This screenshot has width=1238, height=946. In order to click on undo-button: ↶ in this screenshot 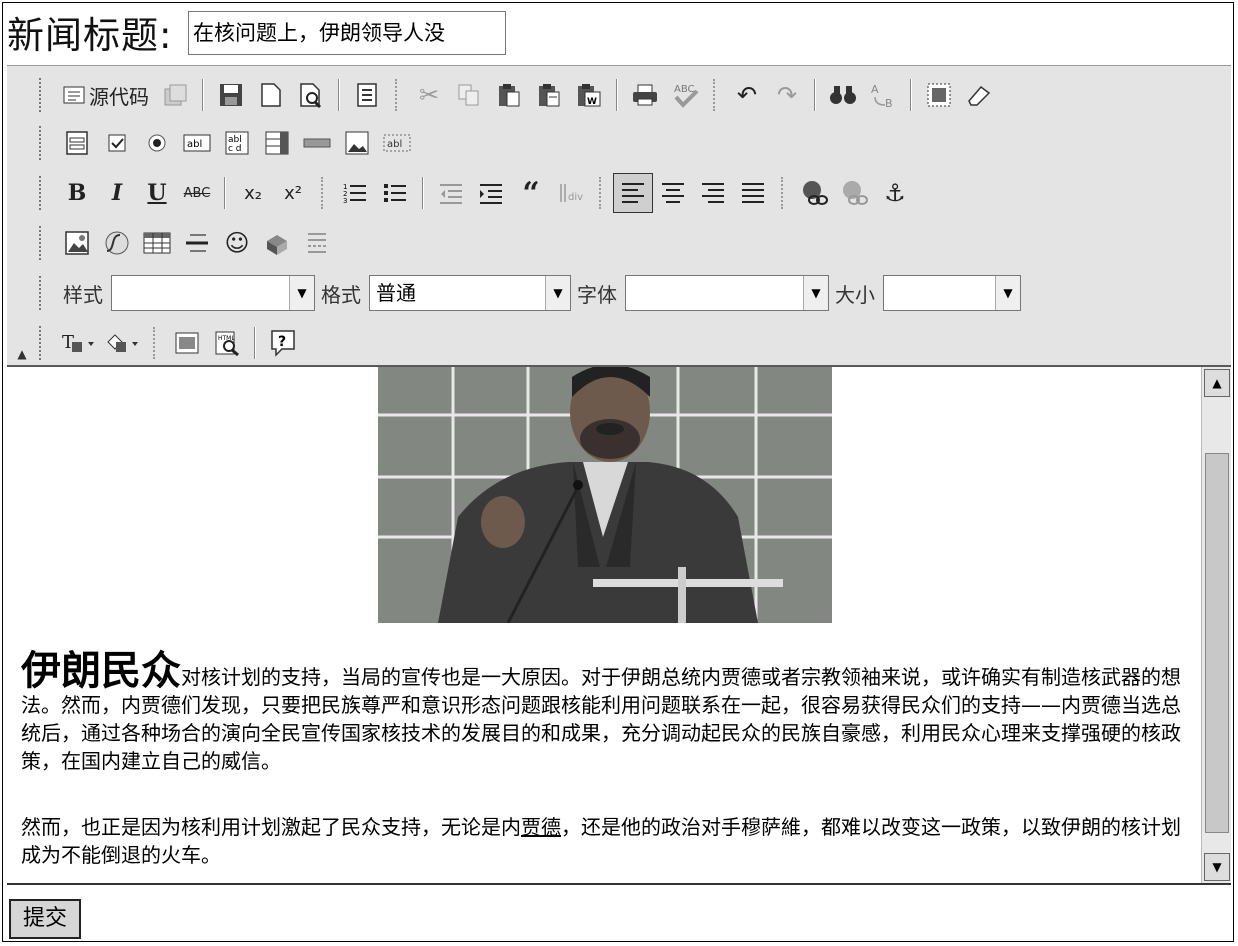, I will do `click(747, 95)`.